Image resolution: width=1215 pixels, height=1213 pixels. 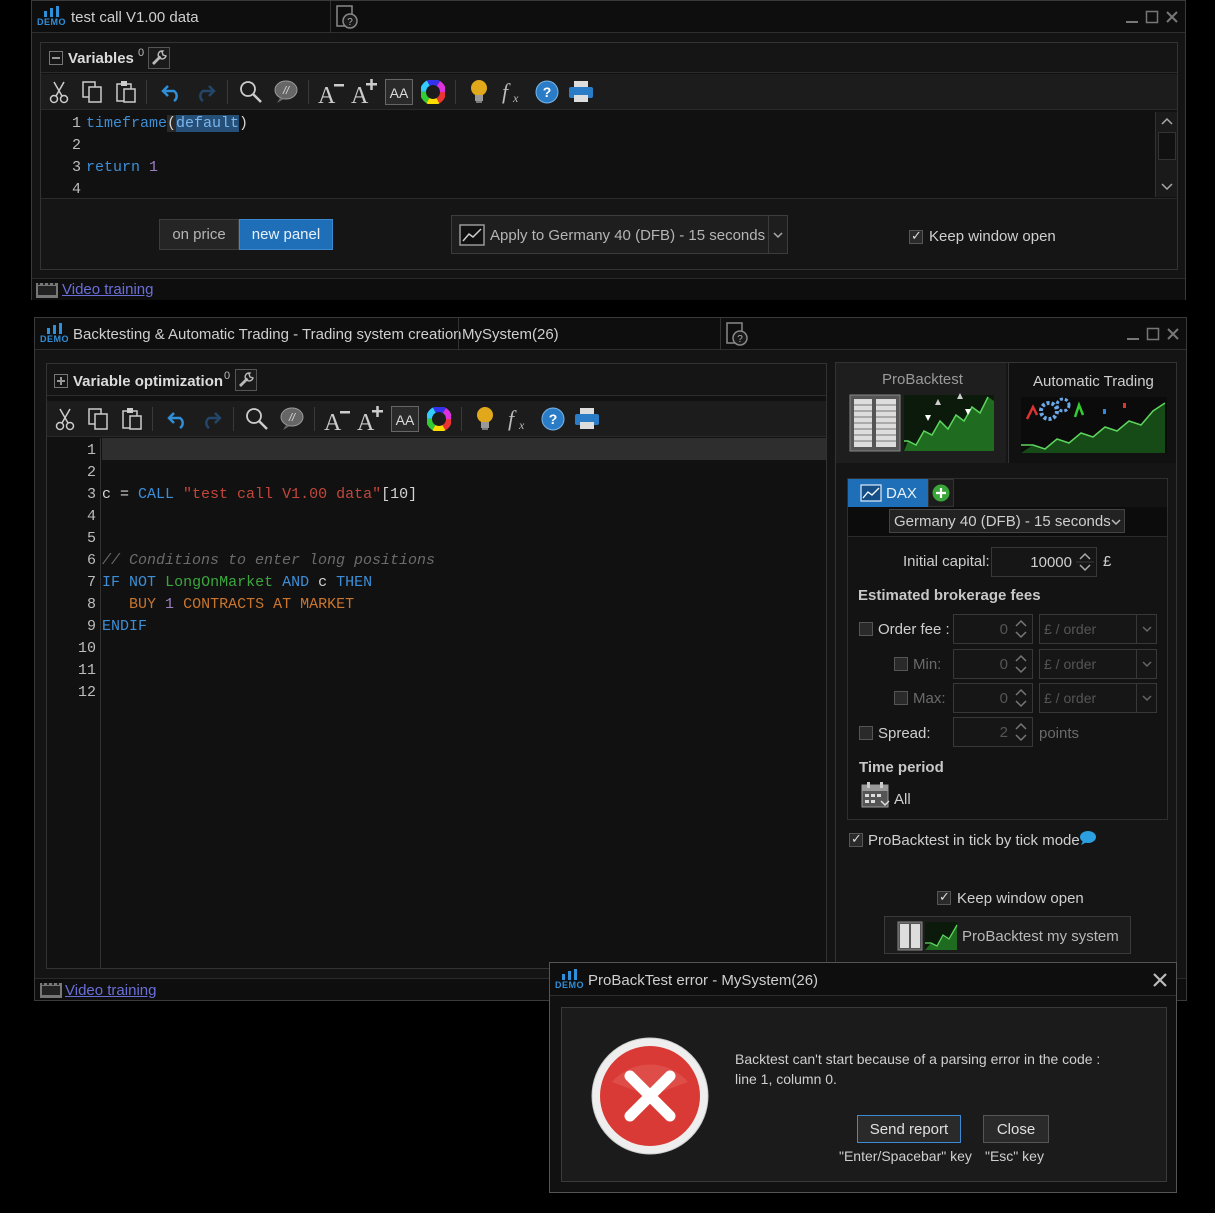 I want to click on order-fee-unit-select: £ / order, so click(x=1098, y=629).